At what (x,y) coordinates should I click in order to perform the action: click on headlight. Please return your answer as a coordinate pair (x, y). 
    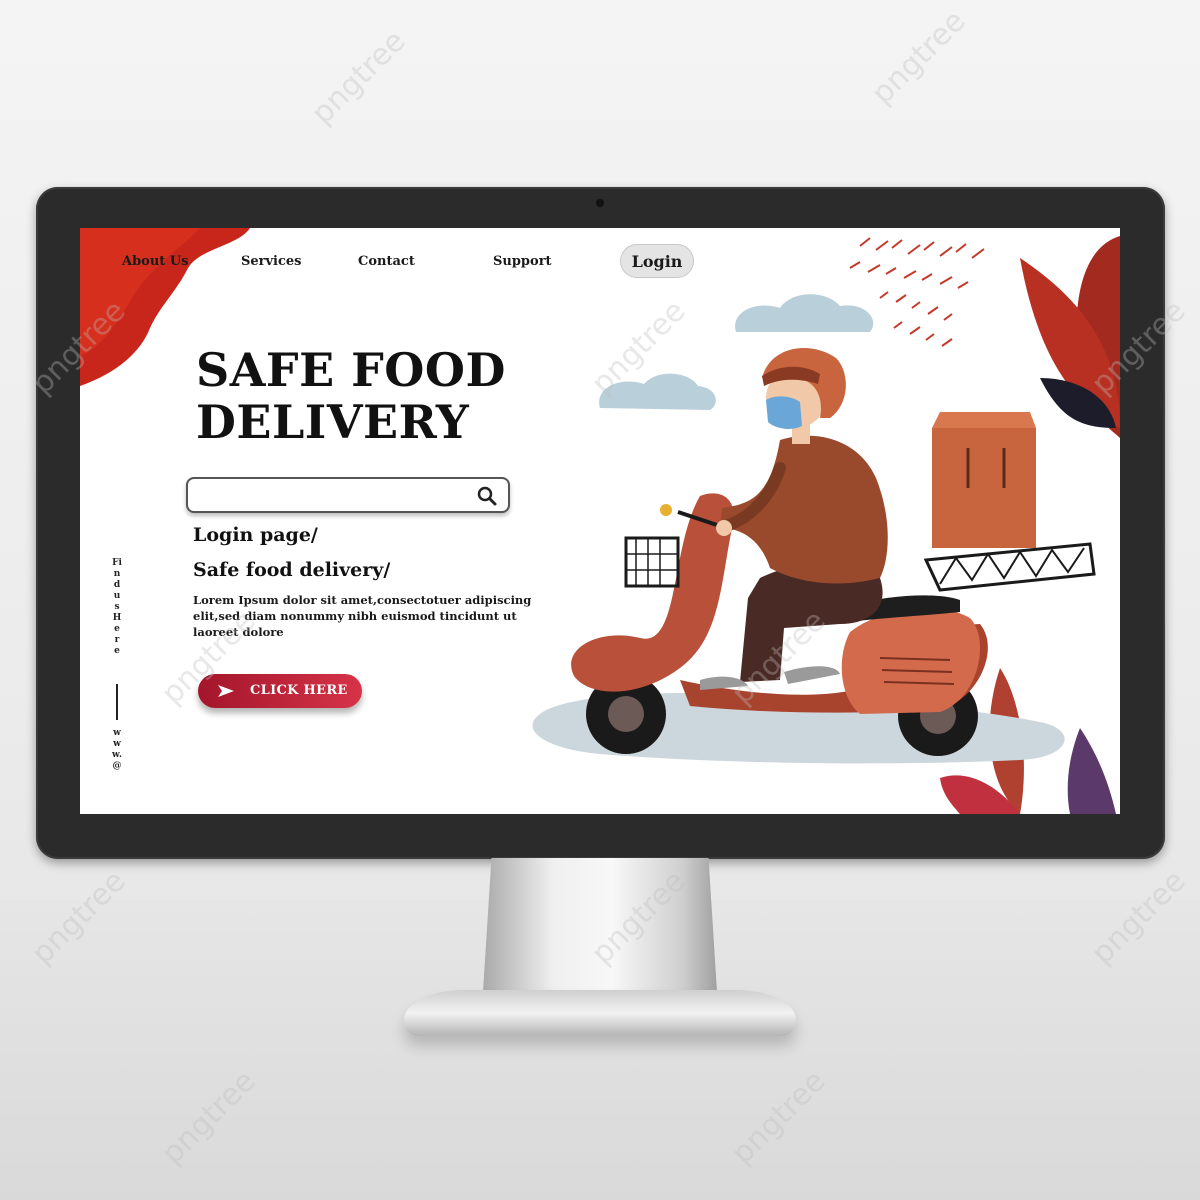
    Looking at the image, I should click on (666, 510).